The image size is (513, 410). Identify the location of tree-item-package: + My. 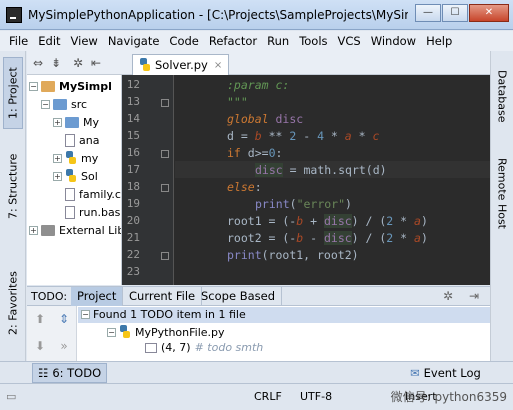
(76, 122).